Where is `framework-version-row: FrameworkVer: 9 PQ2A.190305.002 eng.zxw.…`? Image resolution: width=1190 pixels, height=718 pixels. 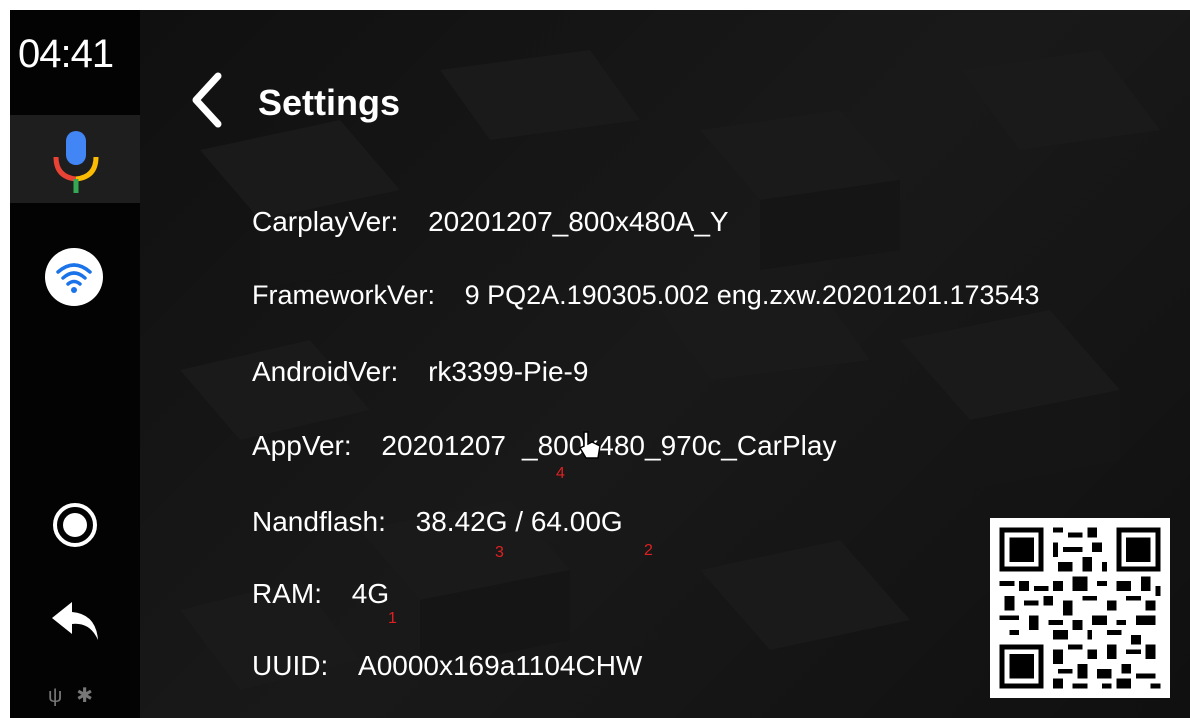 framework-version-row: FrameworkVer: 9 PQ2A.190305.002 eng.zxw.… is located at coordinates (646, 295).